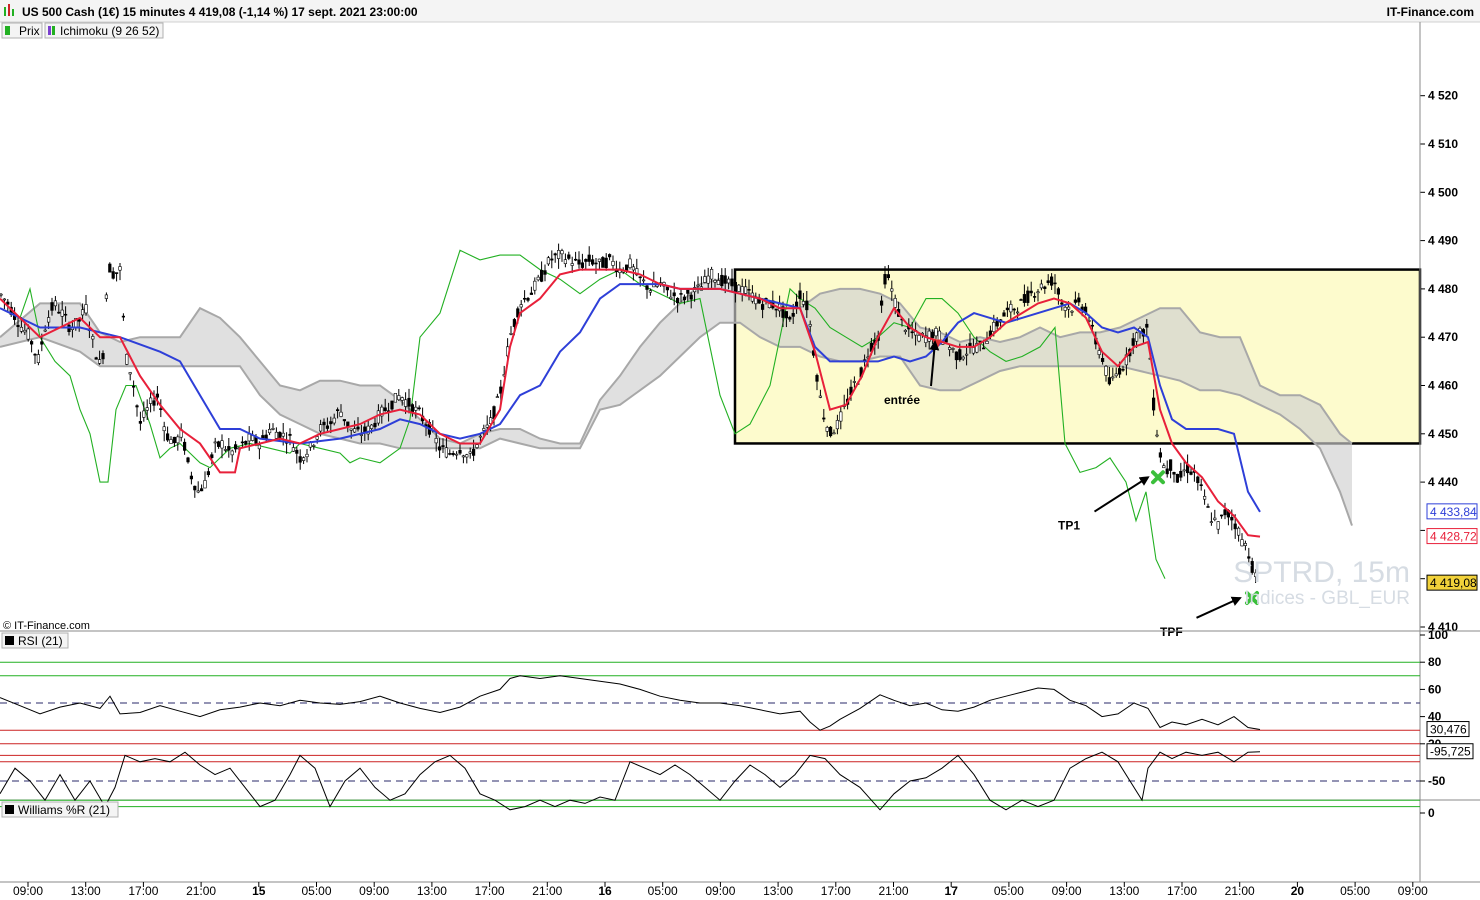  I want to click on williams-last-value: -95,725, so click(1450, 752).